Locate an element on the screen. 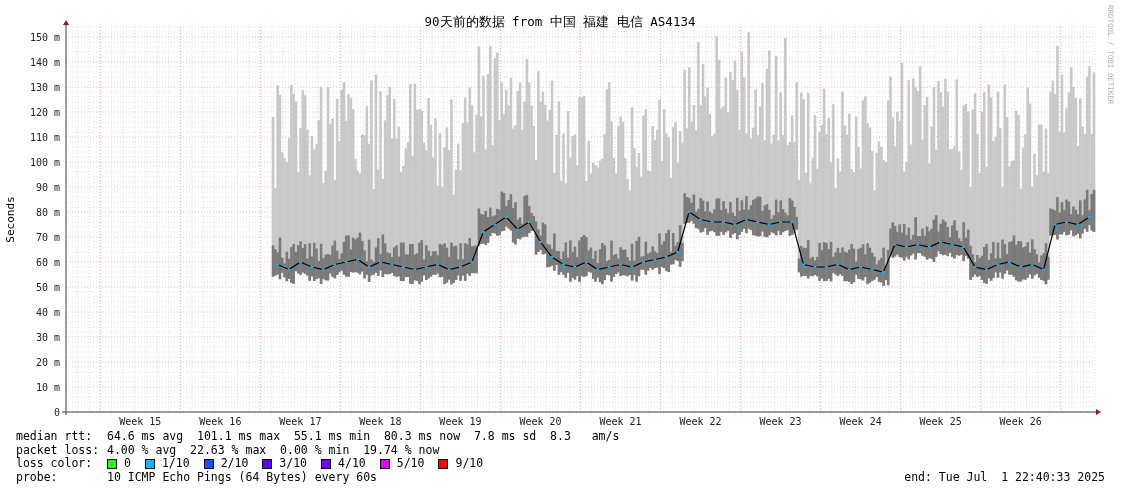  legend-label: 2/10 is located at coordinates (234, 464).